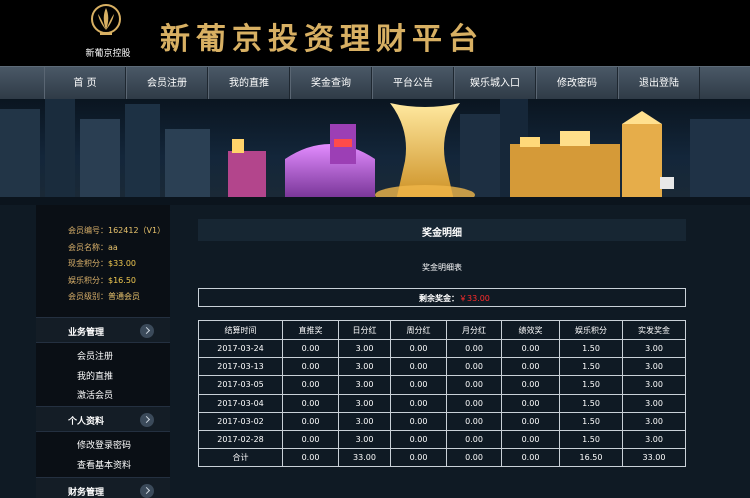  What do you see at coordinates (122, 263) in the screenshot?
I see `cash-points-value: $33.00` at bounding box center [122, 263].